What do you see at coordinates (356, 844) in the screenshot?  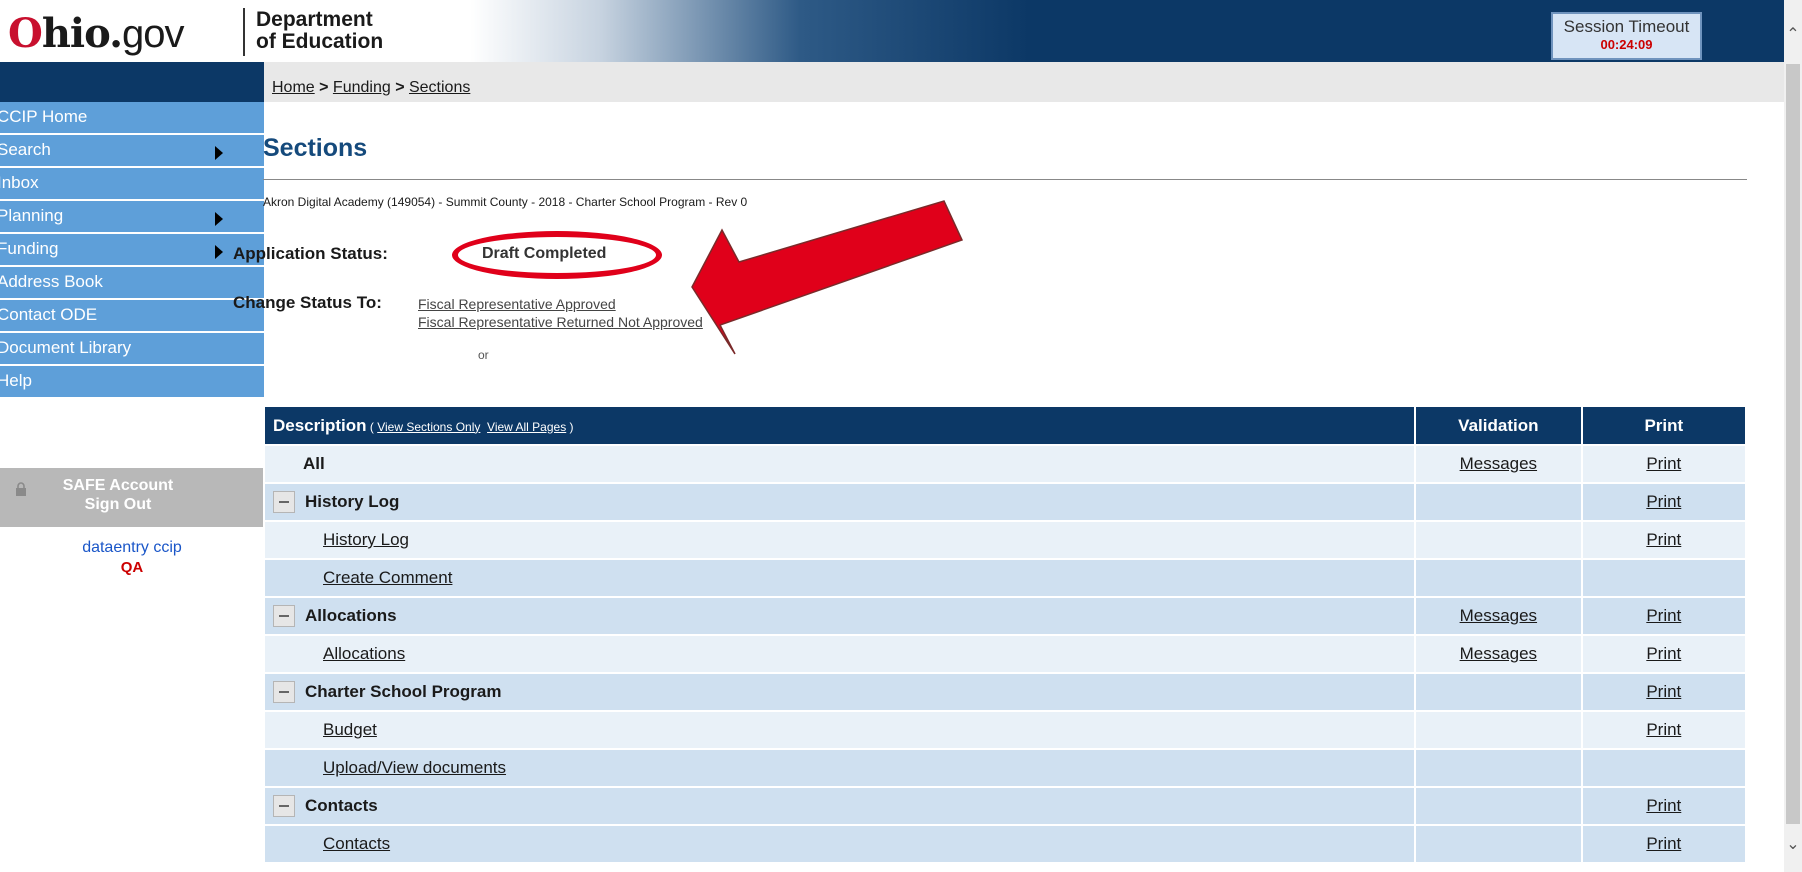 I see `page-link: Contacts` at bounding box center [356, 844].